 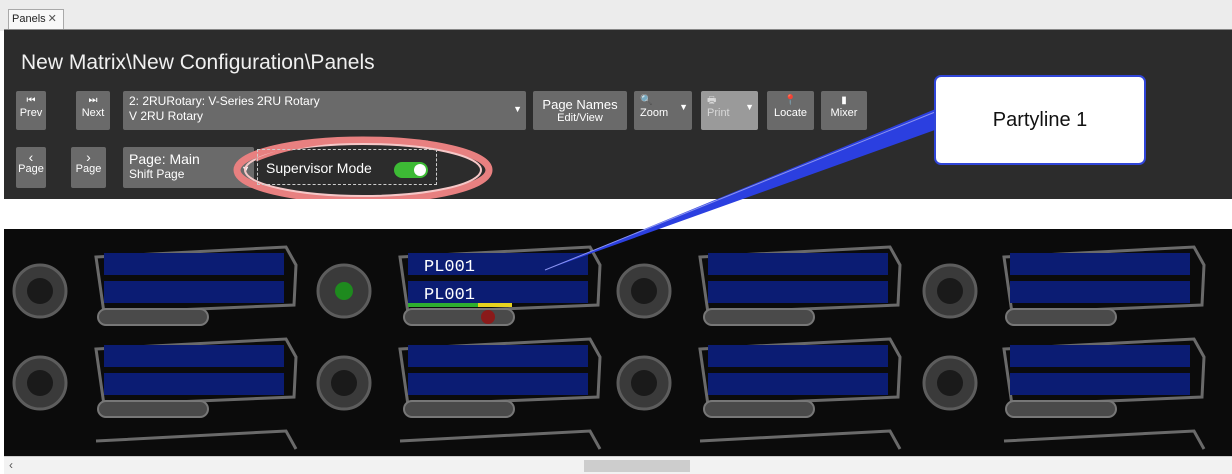 I want to click on callout-text: Partyline 1, so click(x=1040, y=120).